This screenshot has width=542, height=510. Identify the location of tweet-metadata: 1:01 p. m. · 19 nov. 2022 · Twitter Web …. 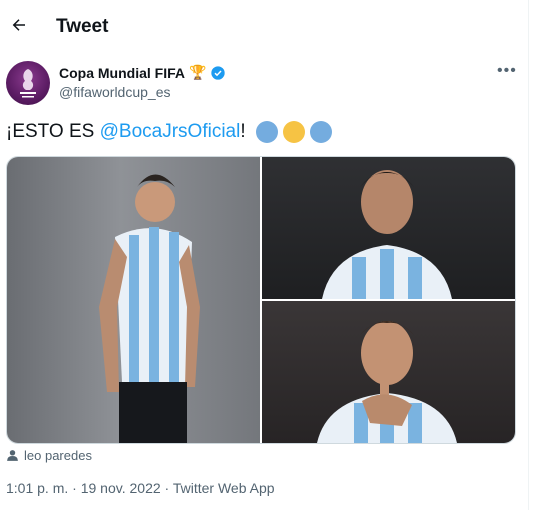
(140, 488).